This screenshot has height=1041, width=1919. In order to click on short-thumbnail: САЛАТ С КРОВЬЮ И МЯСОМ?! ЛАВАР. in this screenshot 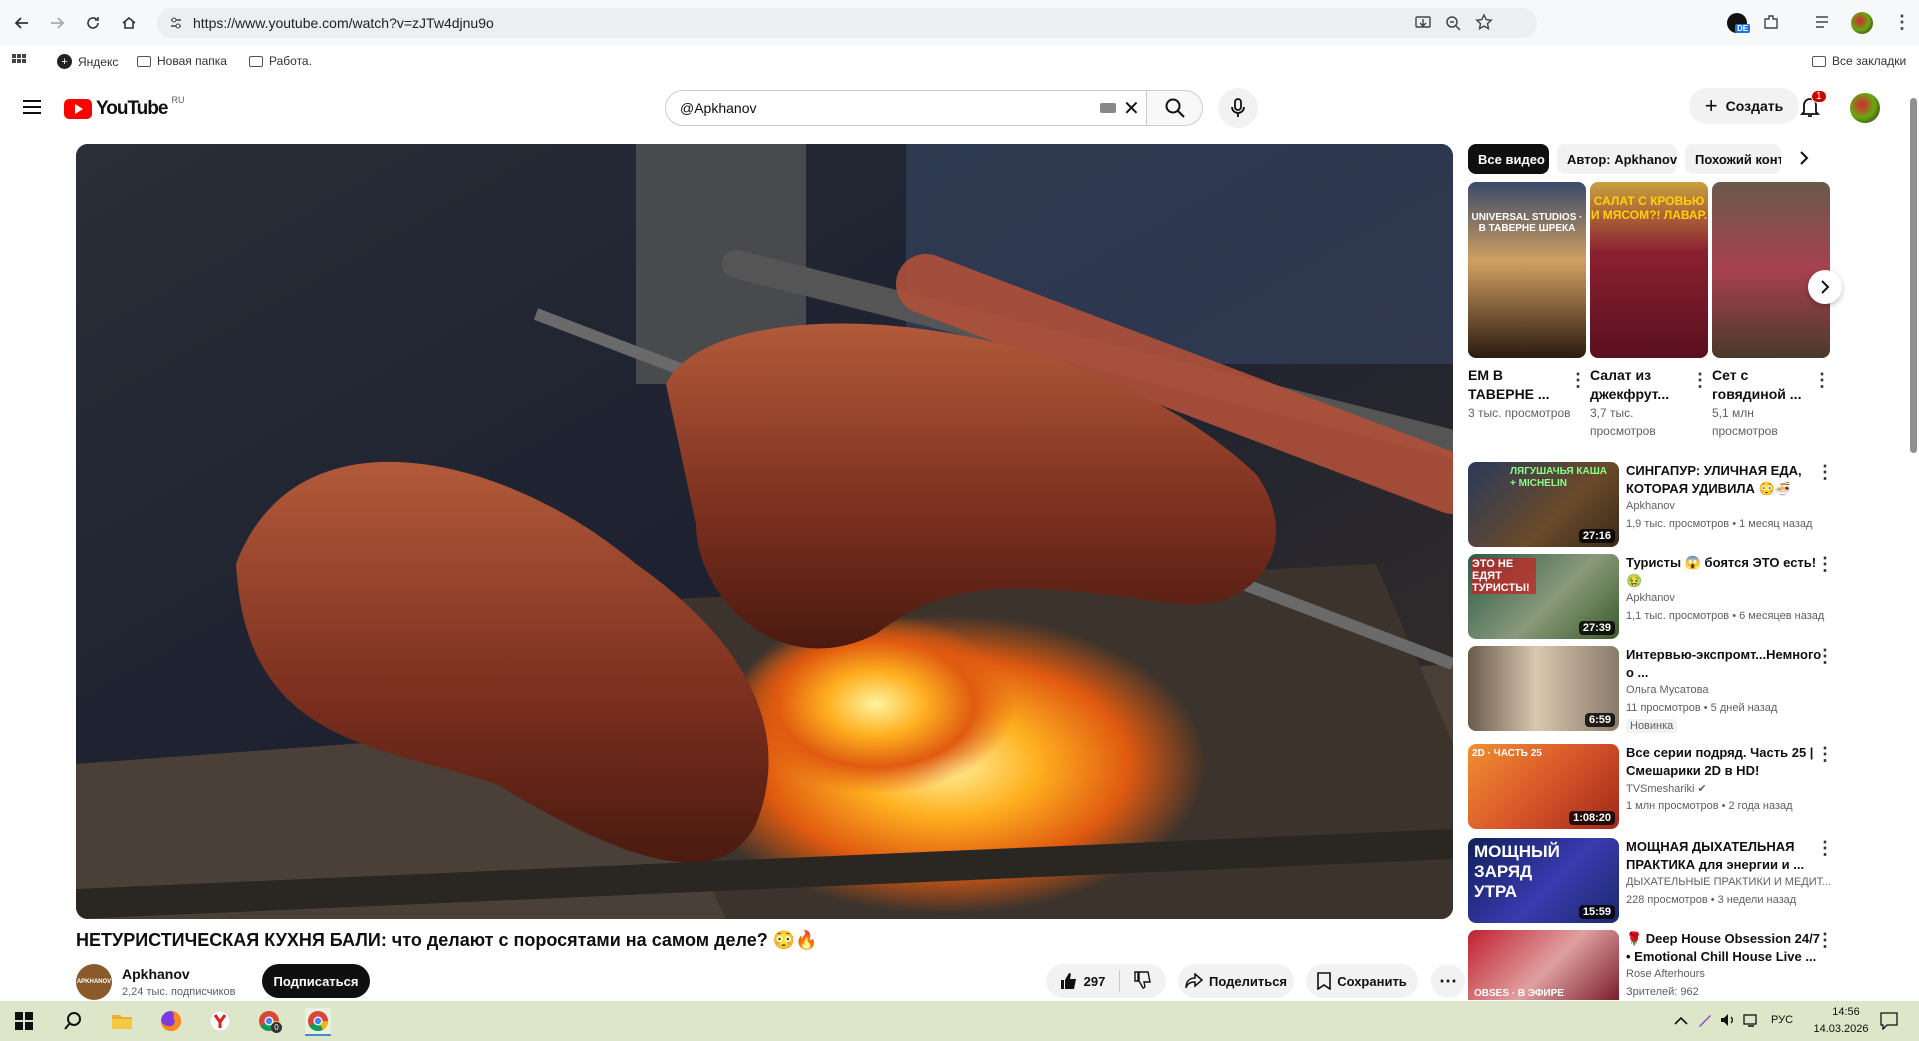, I will do `click(1649, 270)`.